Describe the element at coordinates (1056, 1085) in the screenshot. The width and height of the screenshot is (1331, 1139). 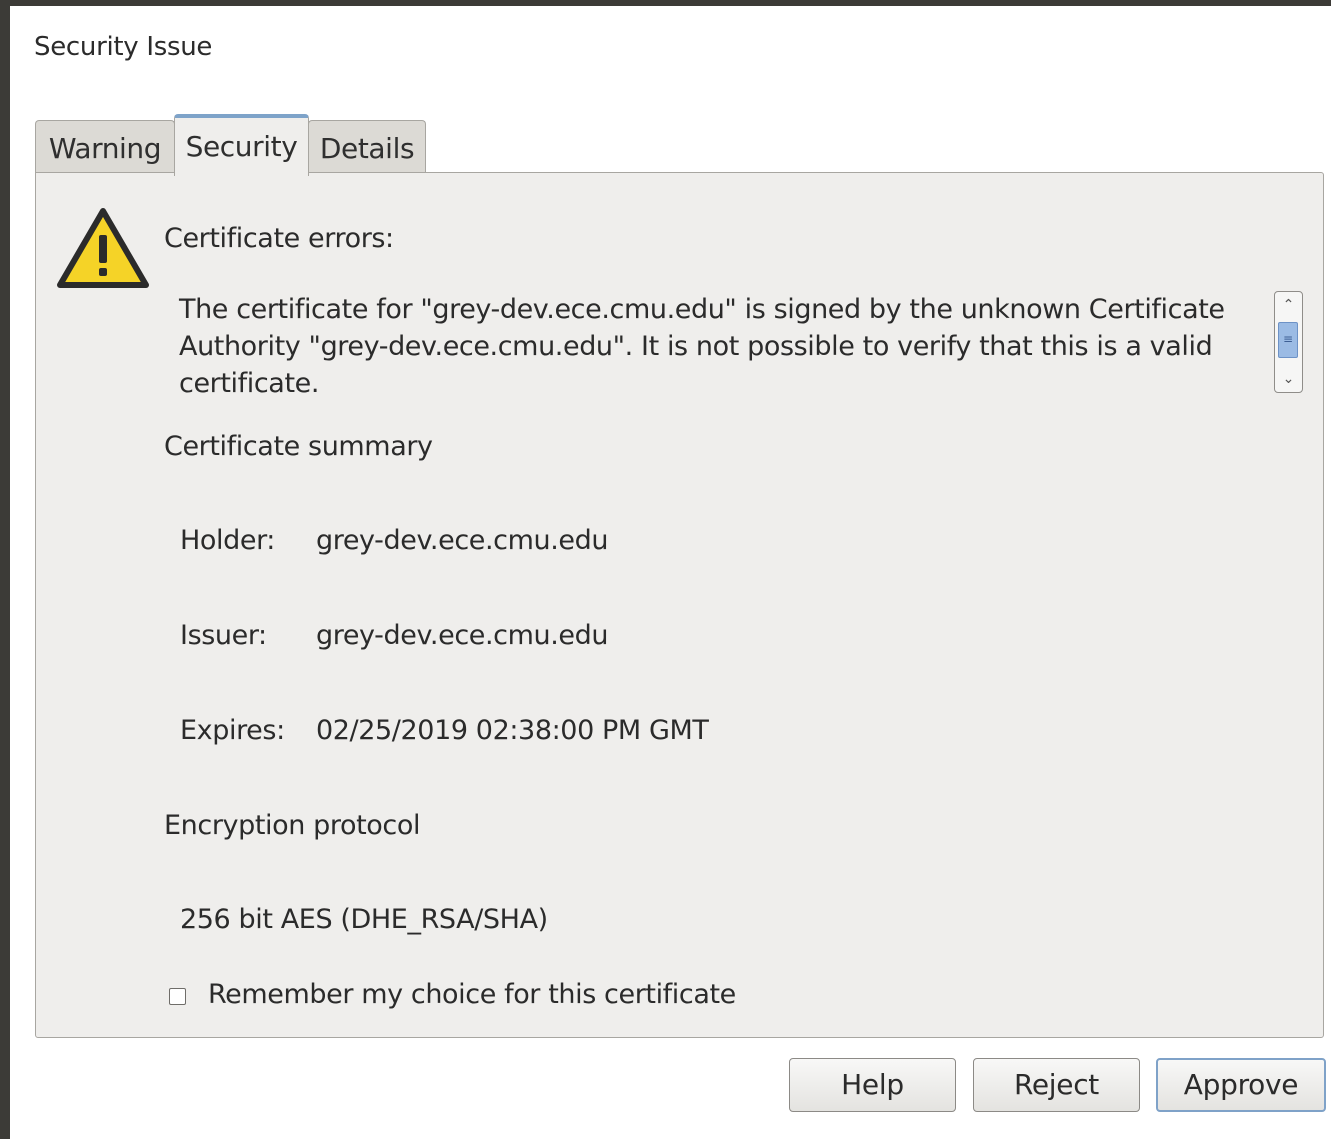
I see `reject-button: Reject` at that location.